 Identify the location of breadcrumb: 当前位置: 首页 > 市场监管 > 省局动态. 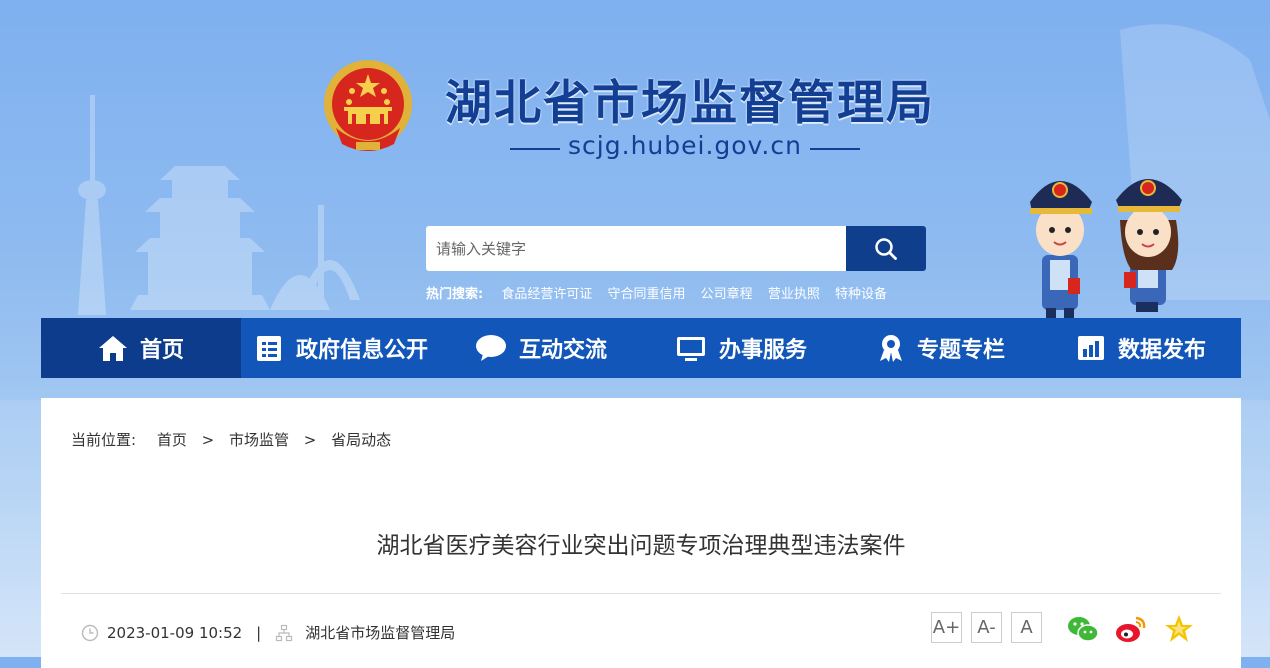
(231, 439).